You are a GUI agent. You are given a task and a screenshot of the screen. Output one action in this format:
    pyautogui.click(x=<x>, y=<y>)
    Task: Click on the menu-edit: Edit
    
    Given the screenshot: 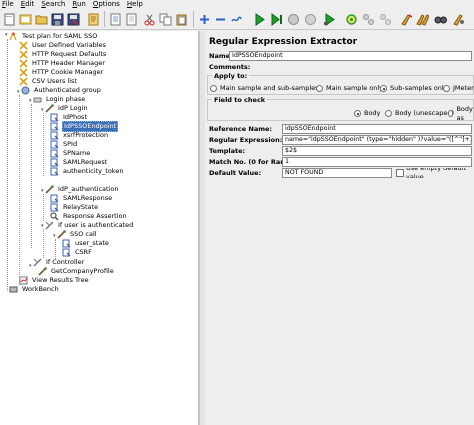 What is the action you would take?
    pyautogui.click(x=28, y=4)
    